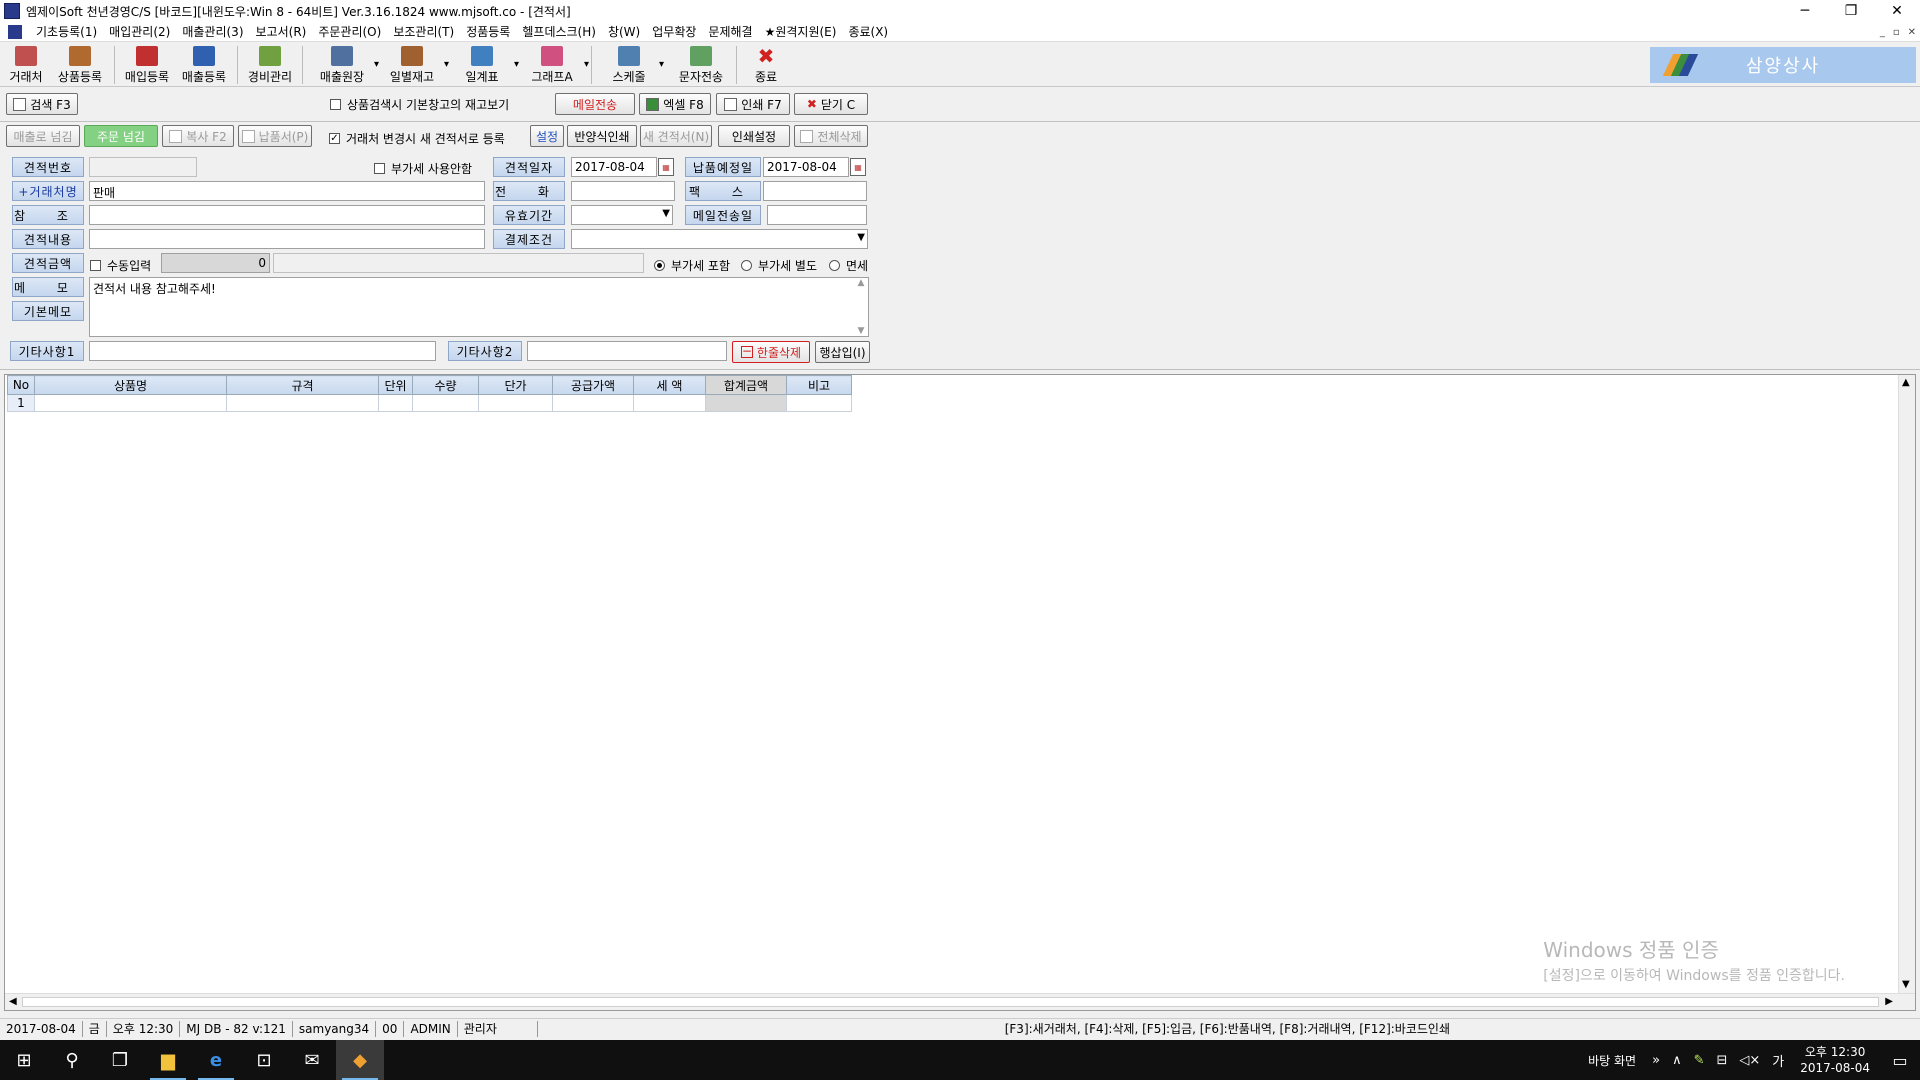 This screenshot has width=1920, height=1080. What do you see at coordinates (204, 65) in the screenshot?
I see `toolbar-sales-button: 매출등록` at bounding box center [204, 65].